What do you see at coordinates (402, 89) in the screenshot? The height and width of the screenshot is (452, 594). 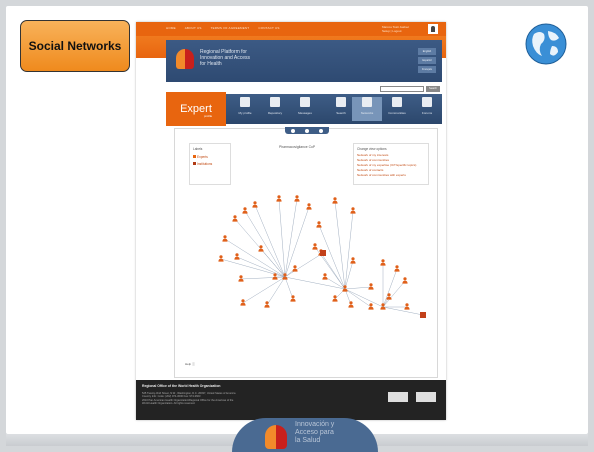 I see `search-input` at bounding box center [402, 89].